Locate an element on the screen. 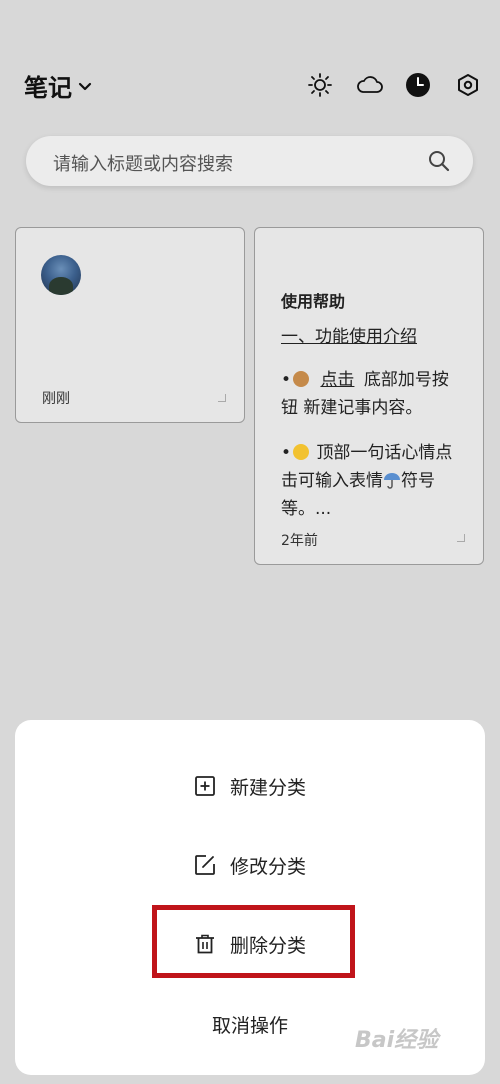  face-emoji-icon is located at coordinates (301, 452).